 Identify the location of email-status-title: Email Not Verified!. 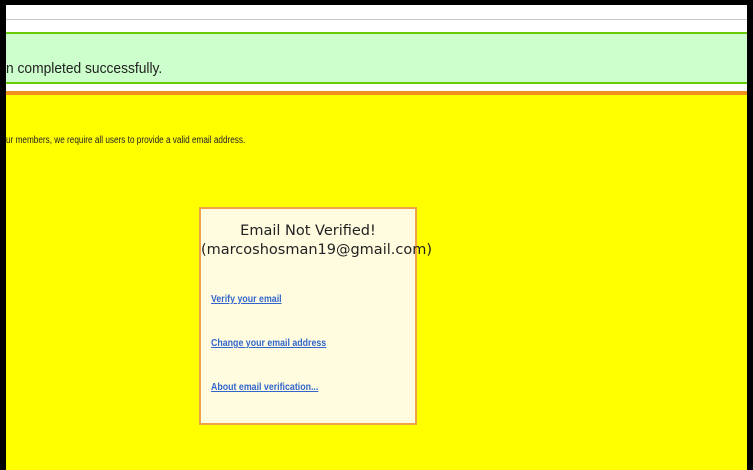
(308, 231).